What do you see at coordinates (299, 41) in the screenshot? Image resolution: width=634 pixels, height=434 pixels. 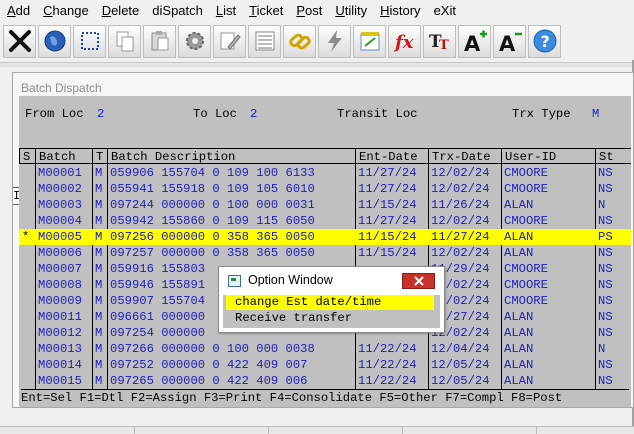 I see `chain-link-icon` at bounding box center [299, 41].